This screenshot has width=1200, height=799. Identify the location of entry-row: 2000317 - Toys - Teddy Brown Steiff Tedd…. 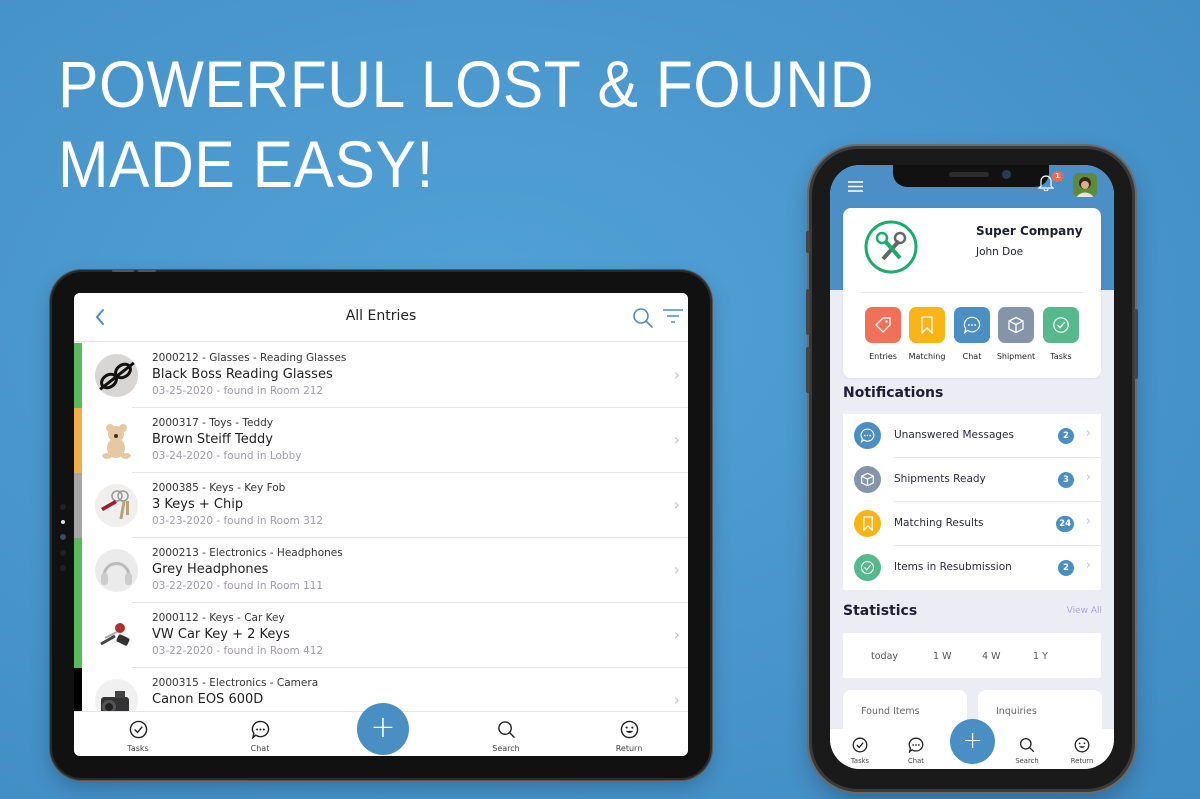
(381, 440).